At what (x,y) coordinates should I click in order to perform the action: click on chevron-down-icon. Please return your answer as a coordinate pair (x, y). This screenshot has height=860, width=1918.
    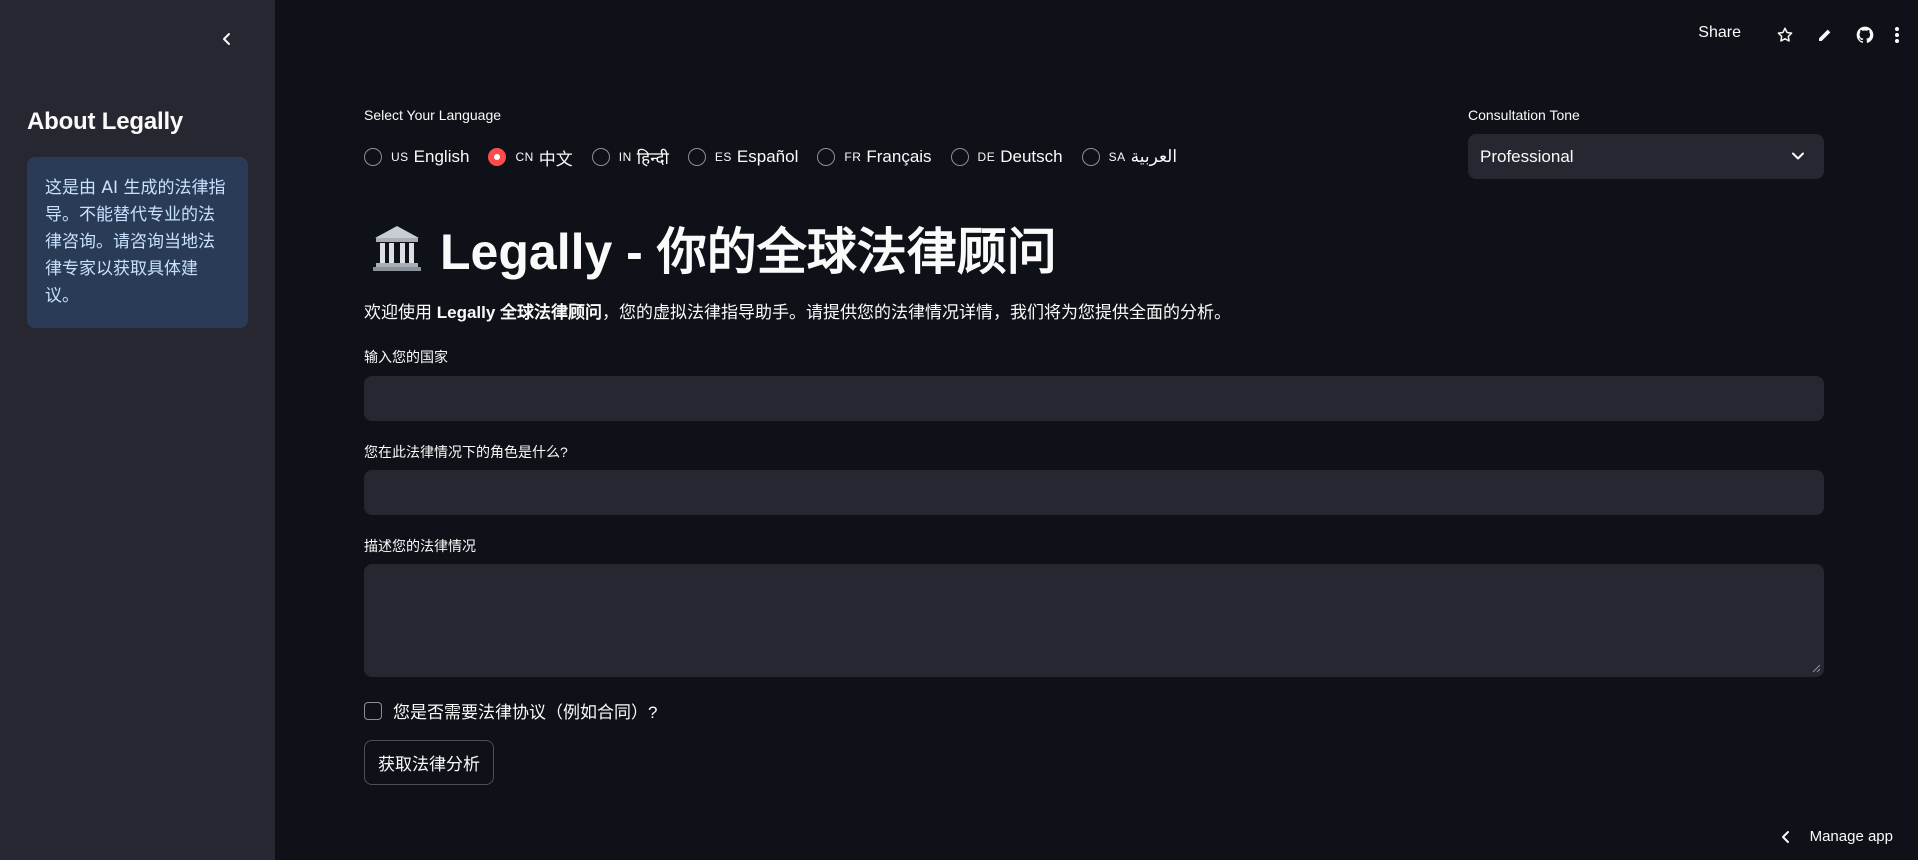
    Looking at the image, I should click on (1798, 156).